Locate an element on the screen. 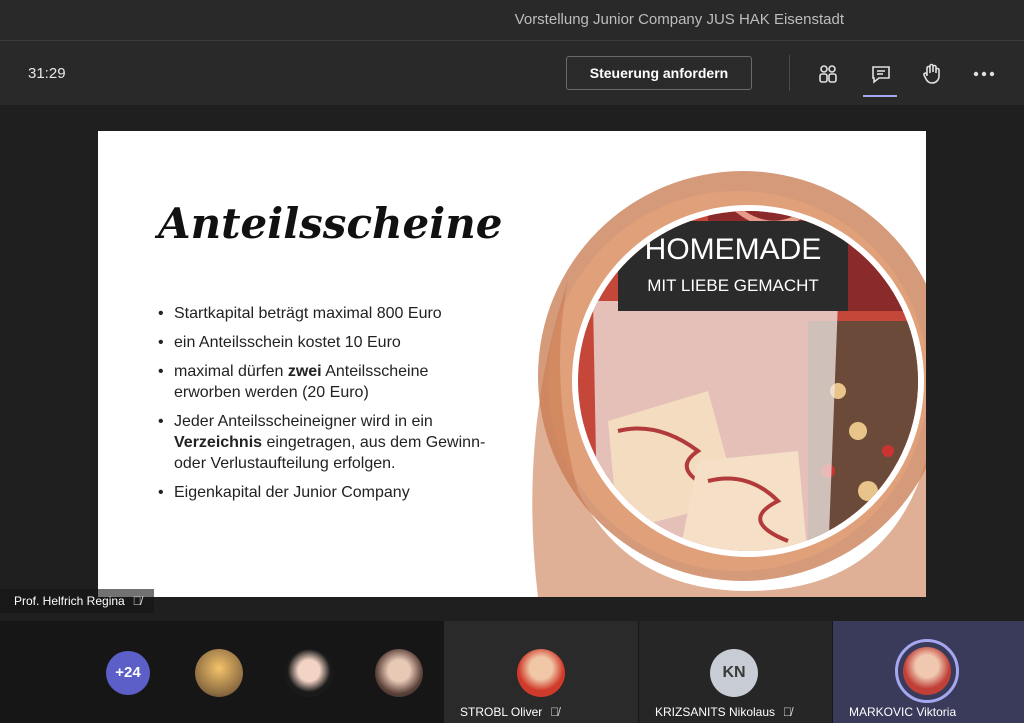 This screenshot has width=1024, height=723. active-tab-indicator is located at coordinates (880, 96).